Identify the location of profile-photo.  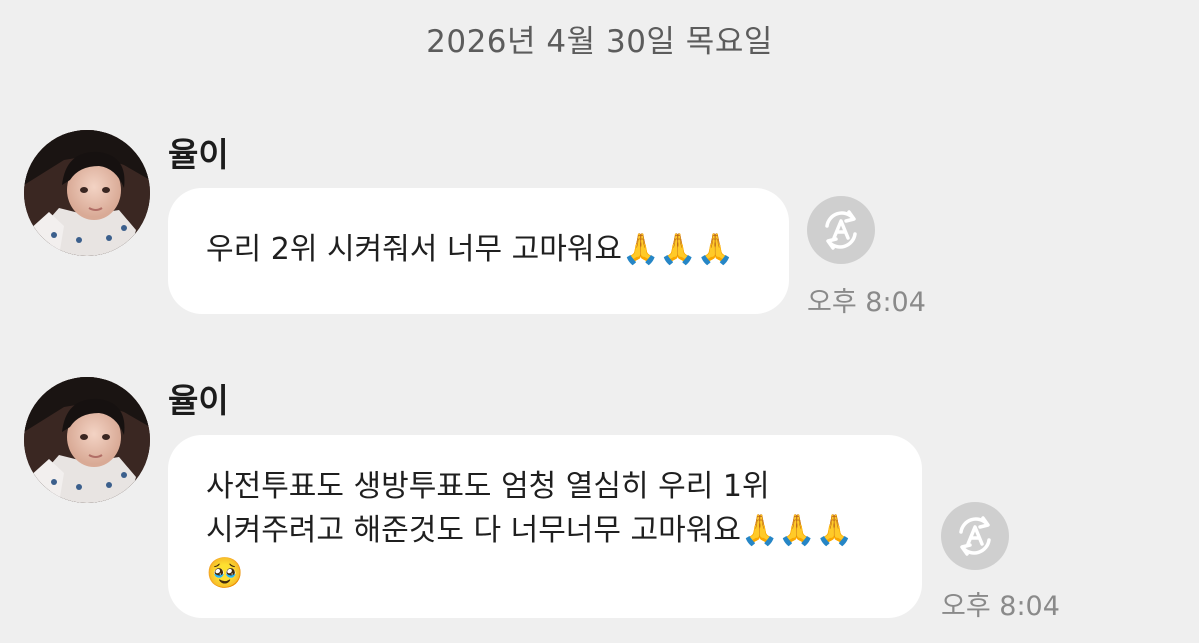
(87, 440).